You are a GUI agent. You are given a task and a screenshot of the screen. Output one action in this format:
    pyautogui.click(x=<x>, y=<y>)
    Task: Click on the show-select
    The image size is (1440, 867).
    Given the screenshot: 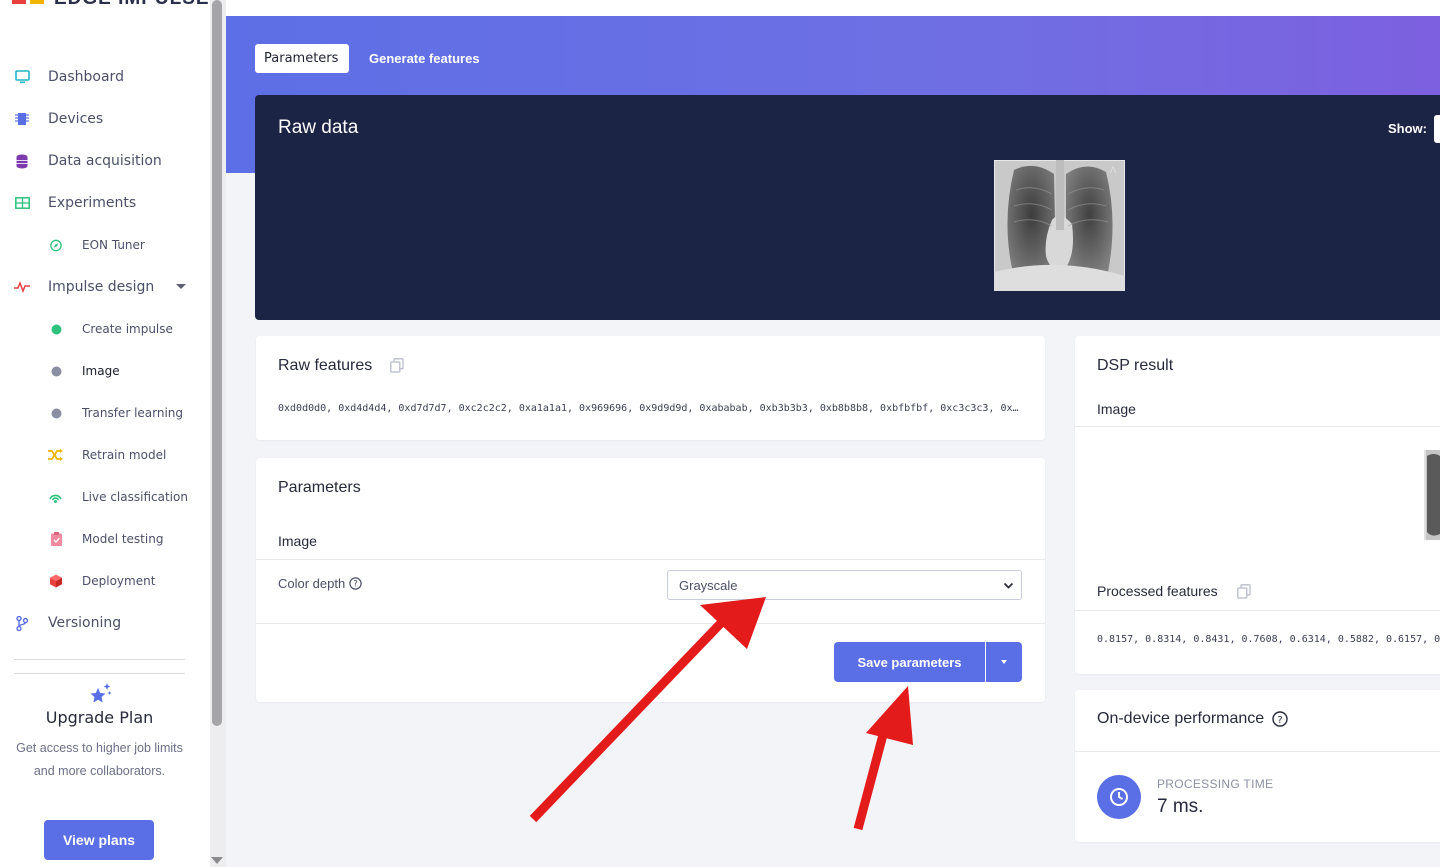 What is the action you would take?
    pyautogui.click(x=1437, y=129)
    